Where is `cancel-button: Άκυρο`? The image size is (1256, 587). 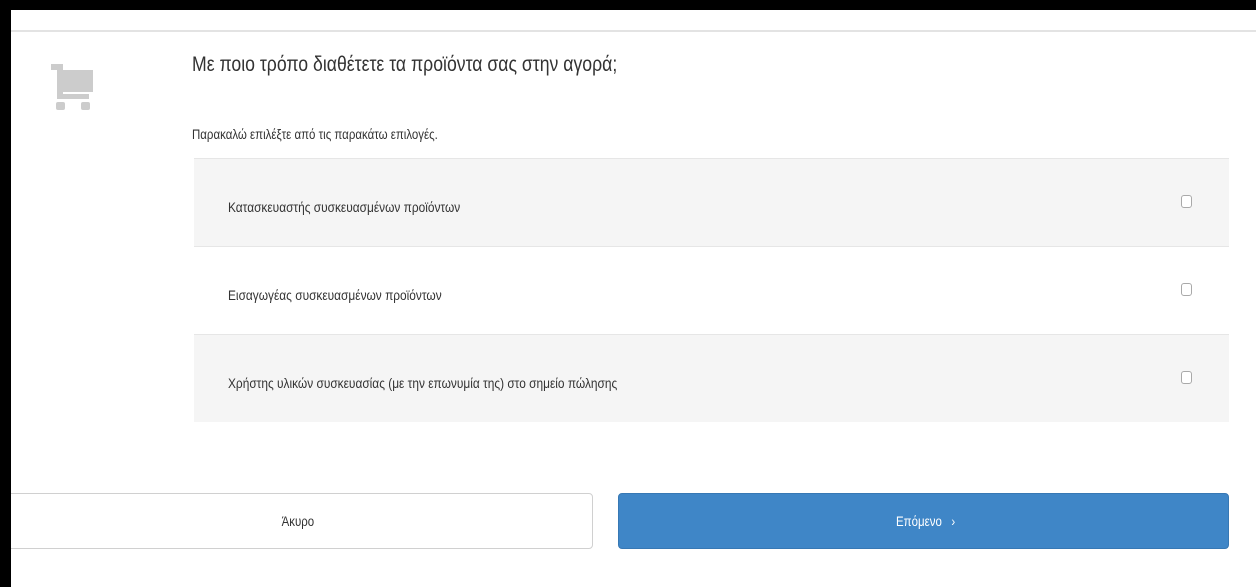 cancel-button: Άκυρο is located at coordinates (302, 521).